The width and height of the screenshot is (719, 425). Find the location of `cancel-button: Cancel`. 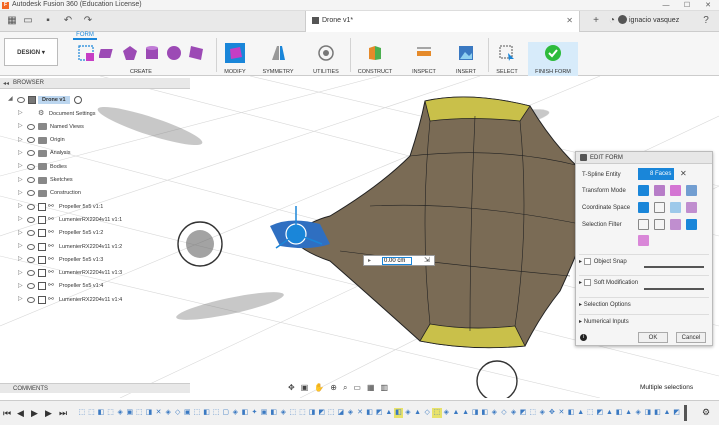

cancel-button: Cancel is located at coordinates (691, 337).